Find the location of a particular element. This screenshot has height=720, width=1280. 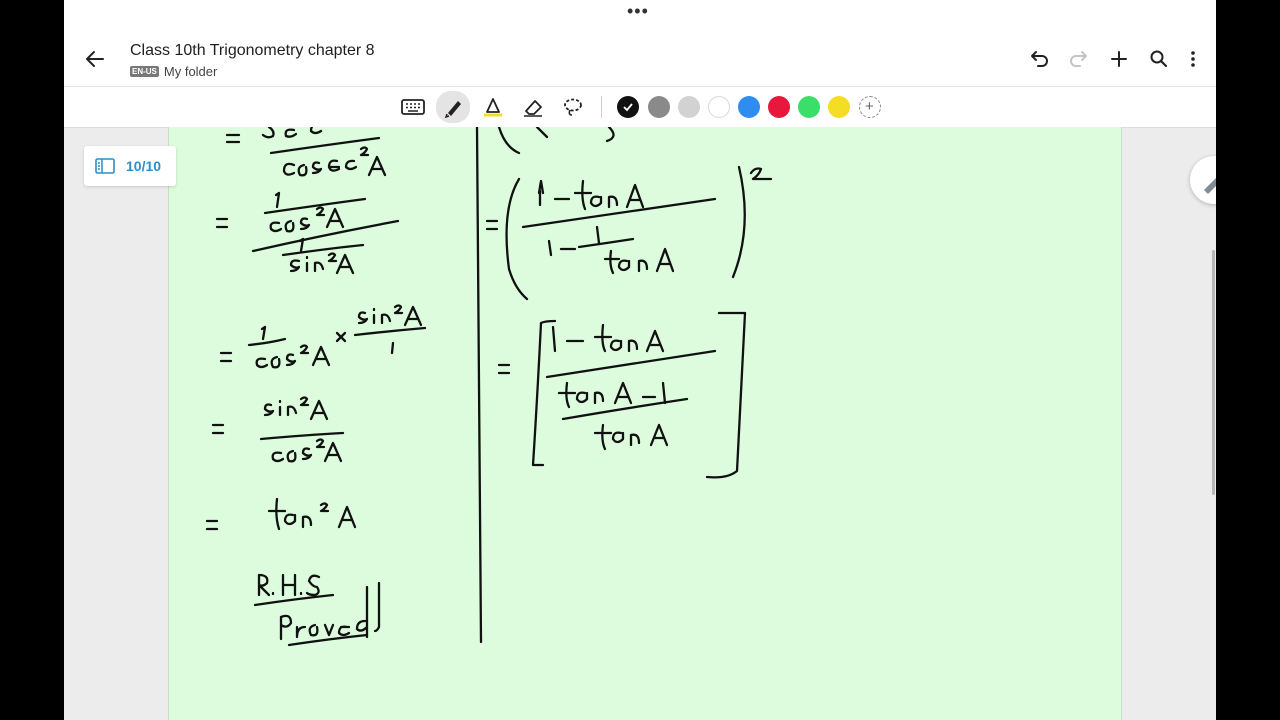

step-reciprocal-fraction is located at coordinates (307, 233).